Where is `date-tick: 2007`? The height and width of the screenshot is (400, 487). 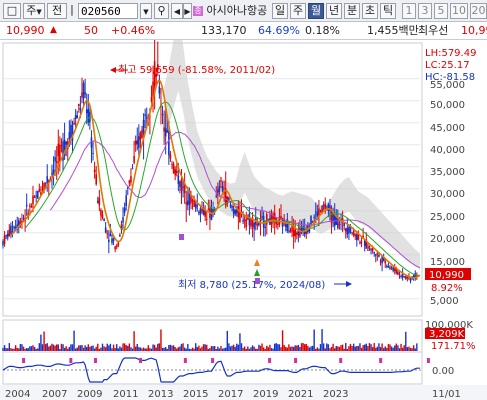 date-tick: 2007 is located at coordinates (54, 394).